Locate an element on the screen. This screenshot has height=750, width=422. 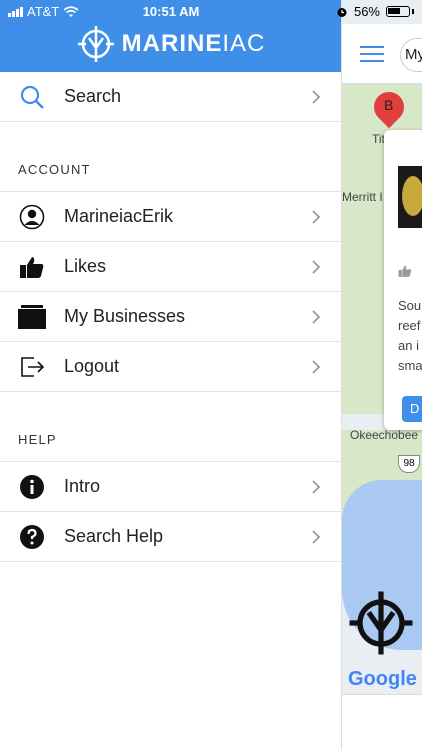
search-icon is located at coordinates (32, 97).